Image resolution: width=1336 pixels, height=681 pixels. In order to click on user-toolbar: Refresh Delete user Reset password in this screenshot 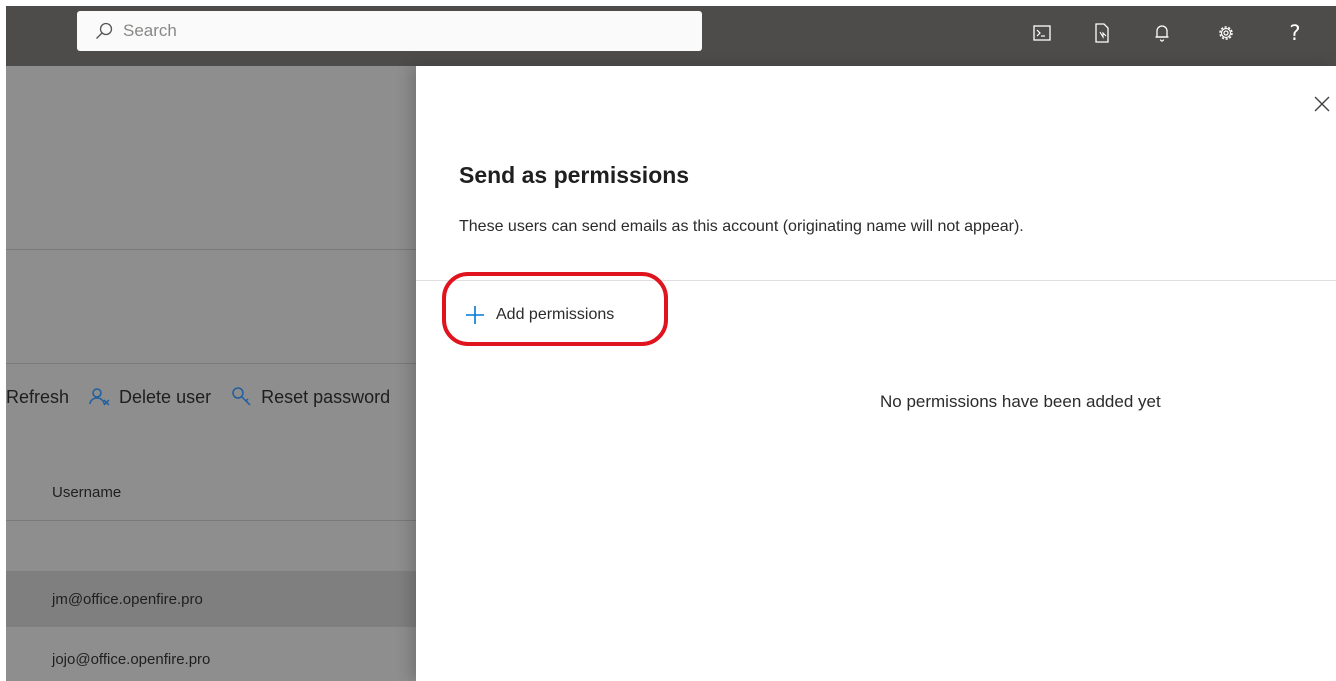, I will do `click(208, 397)`.